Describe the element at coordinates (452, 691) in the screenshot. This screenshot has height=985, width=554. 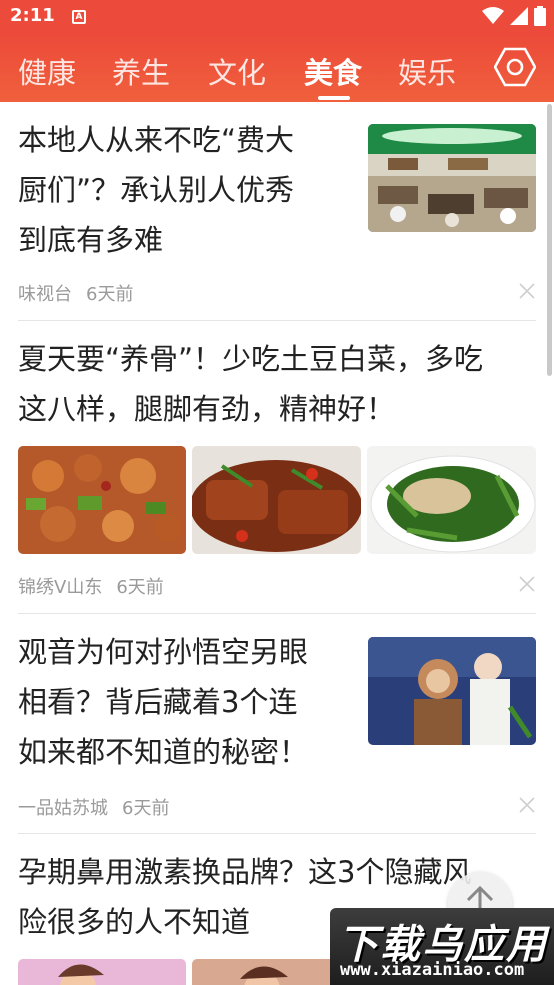
I see `journey-west-photo` at that location.